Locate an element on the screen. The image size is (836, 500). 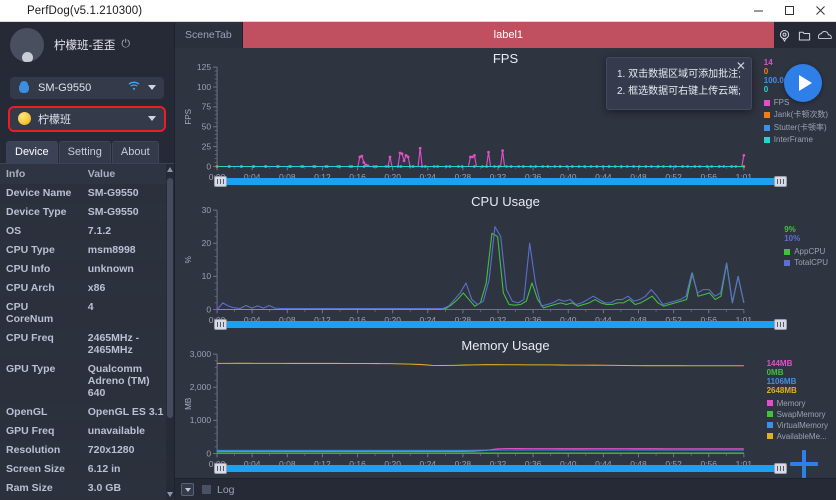
scroll-up-icon is located at coordinates (170, 169).